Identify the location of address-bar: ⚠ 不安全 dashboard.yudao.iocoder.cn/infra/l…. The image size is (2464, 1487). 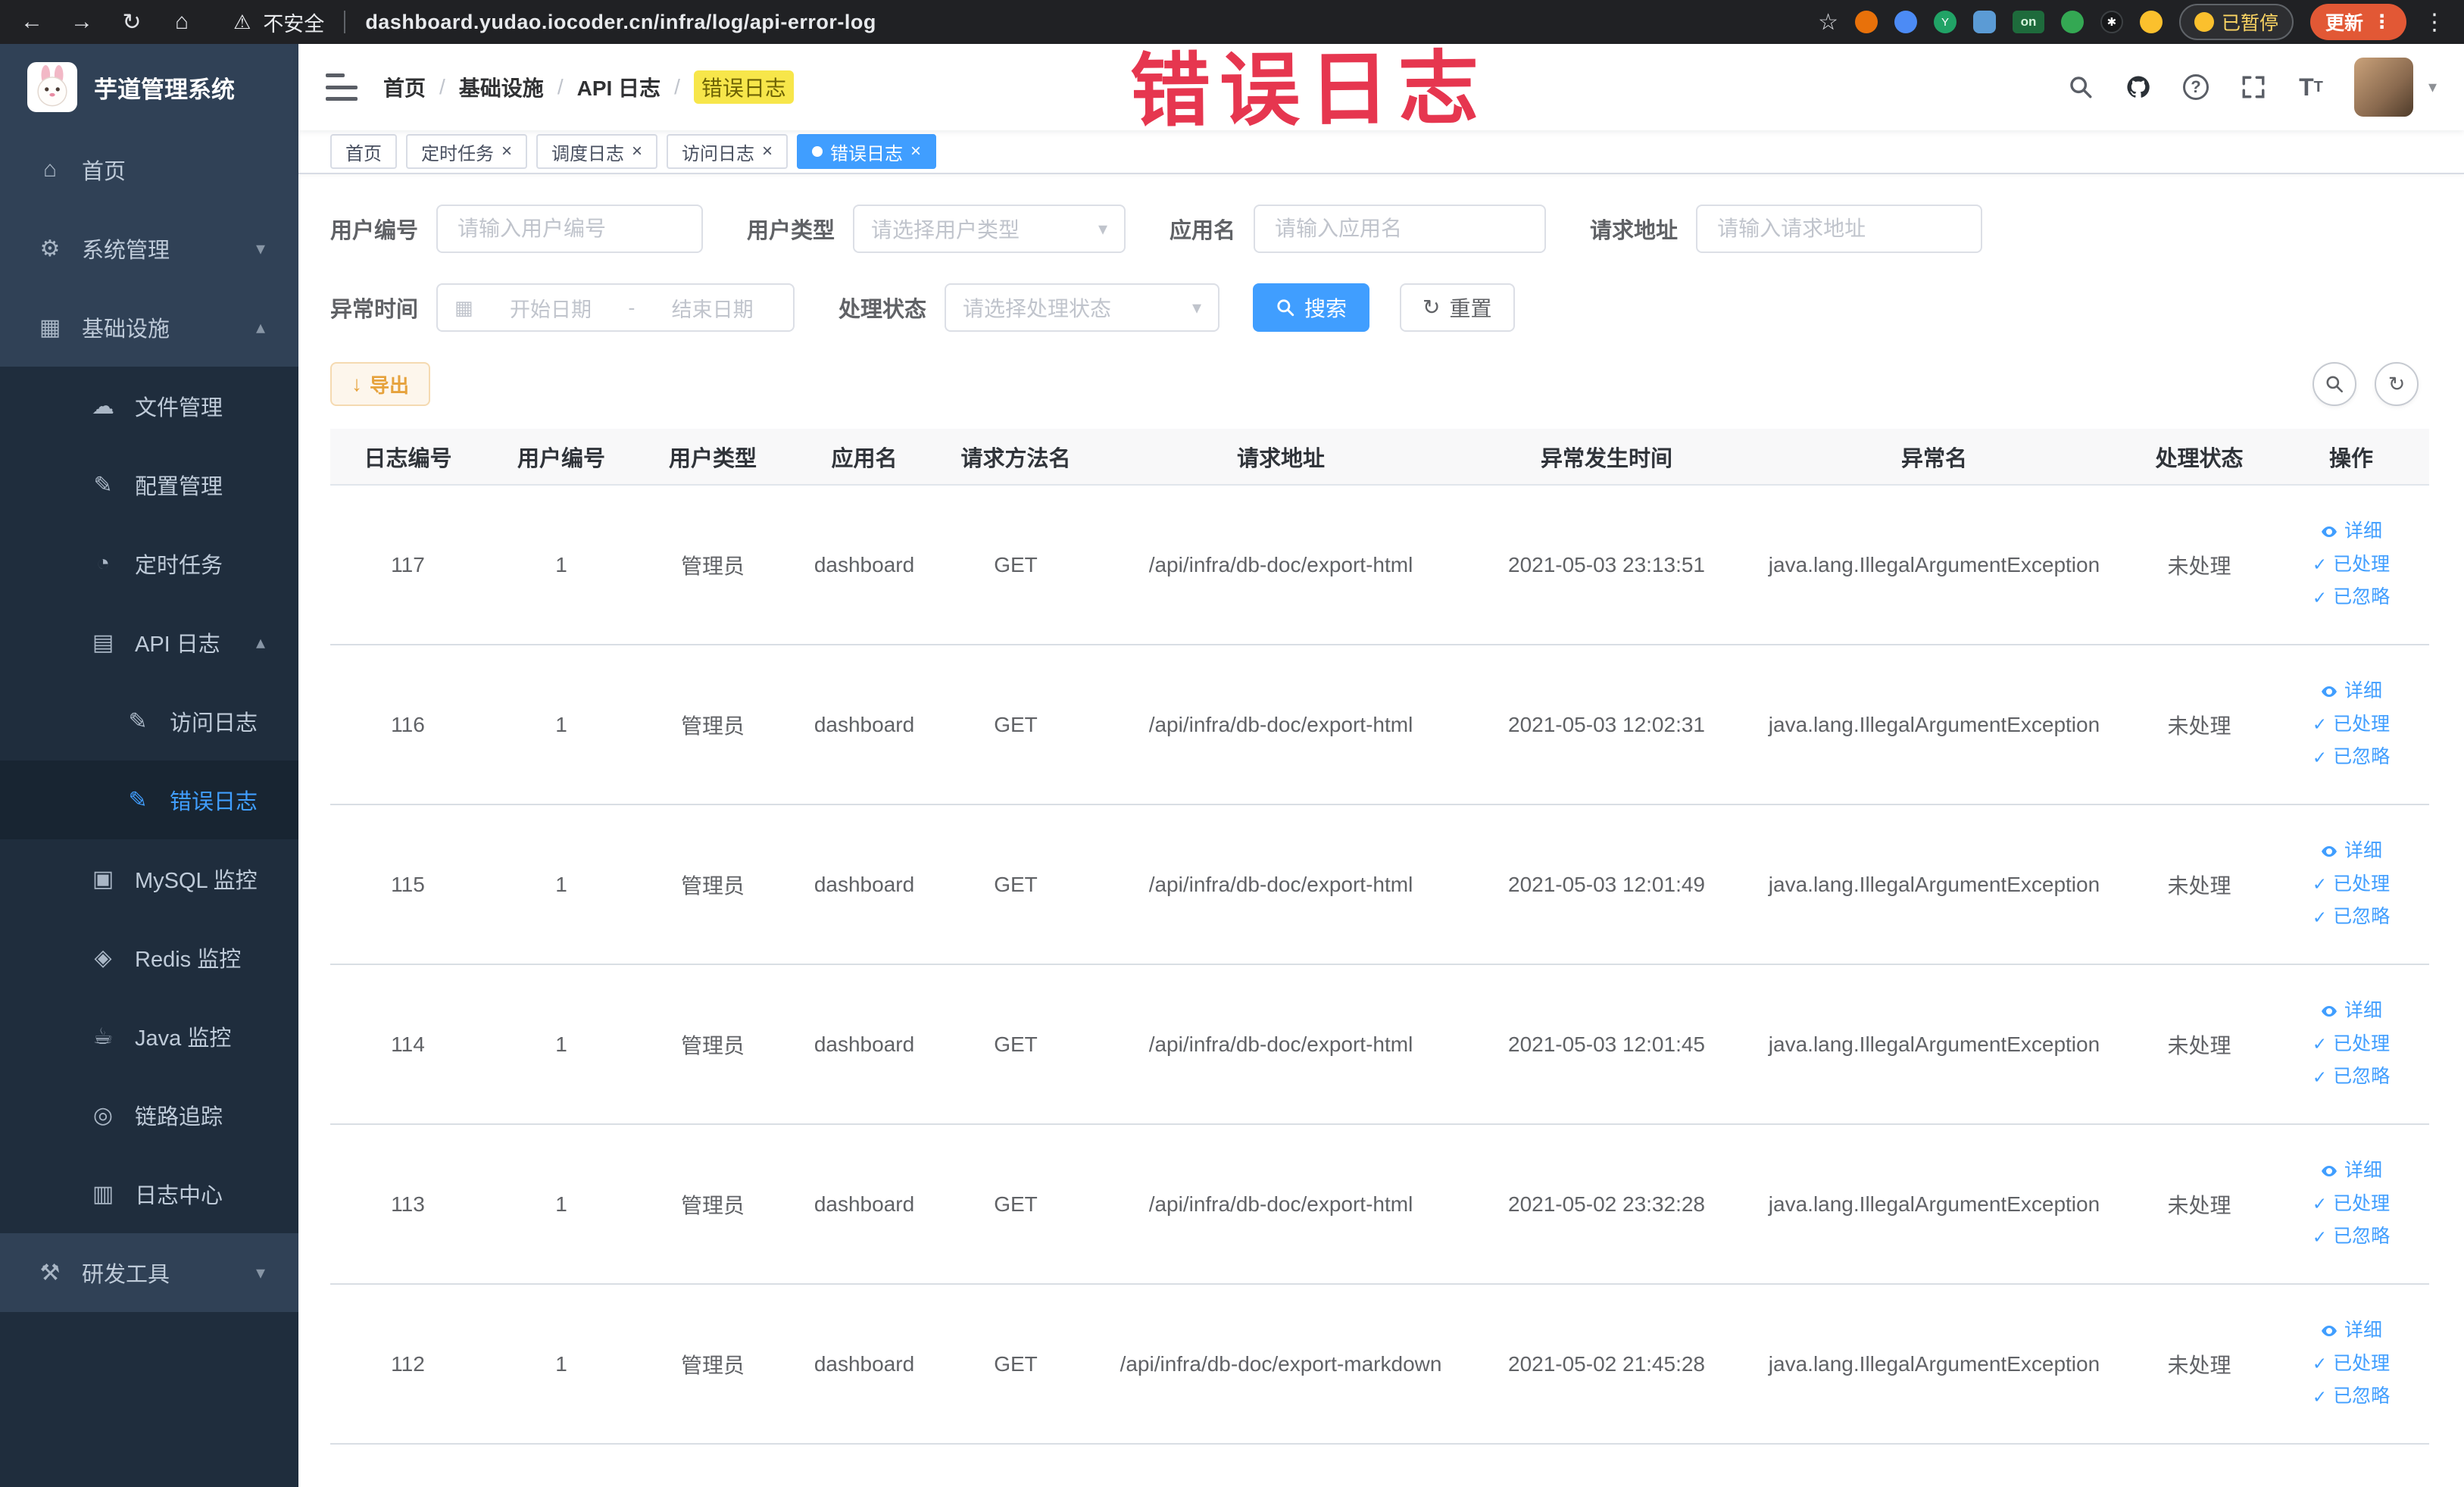
(554, 22).